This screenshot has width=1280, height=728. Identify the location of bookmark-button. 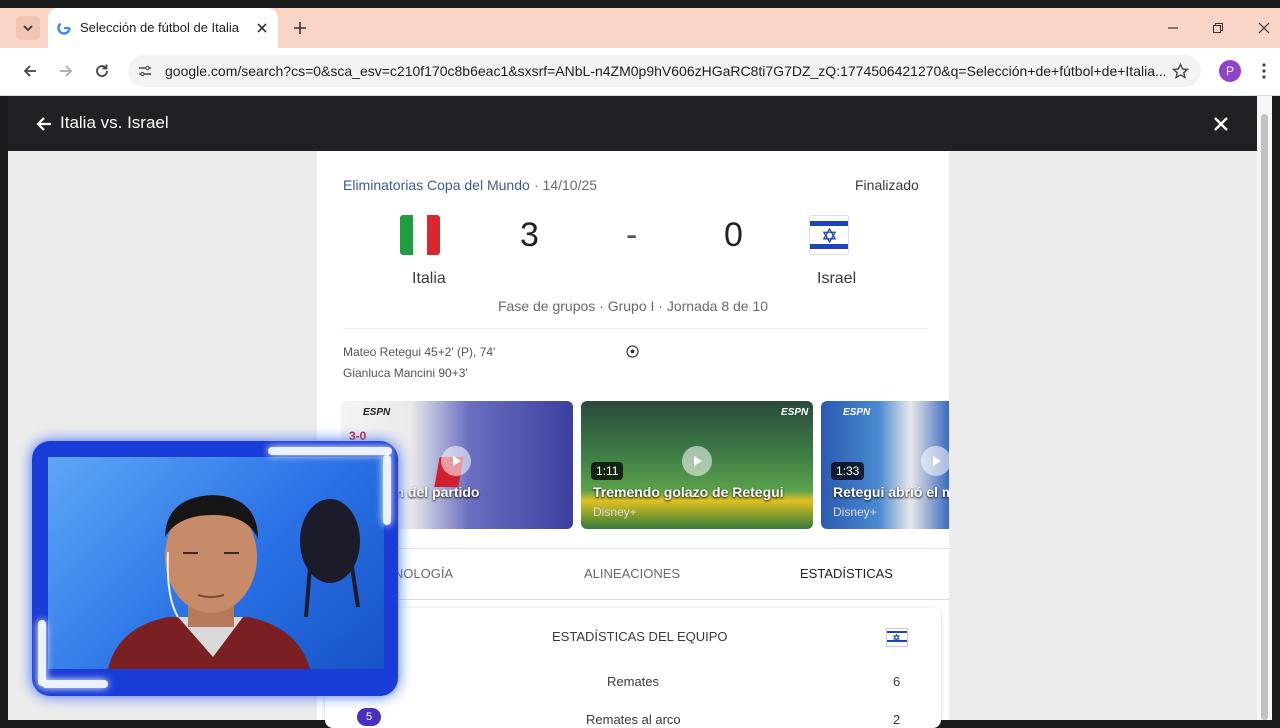
(1180, 71).